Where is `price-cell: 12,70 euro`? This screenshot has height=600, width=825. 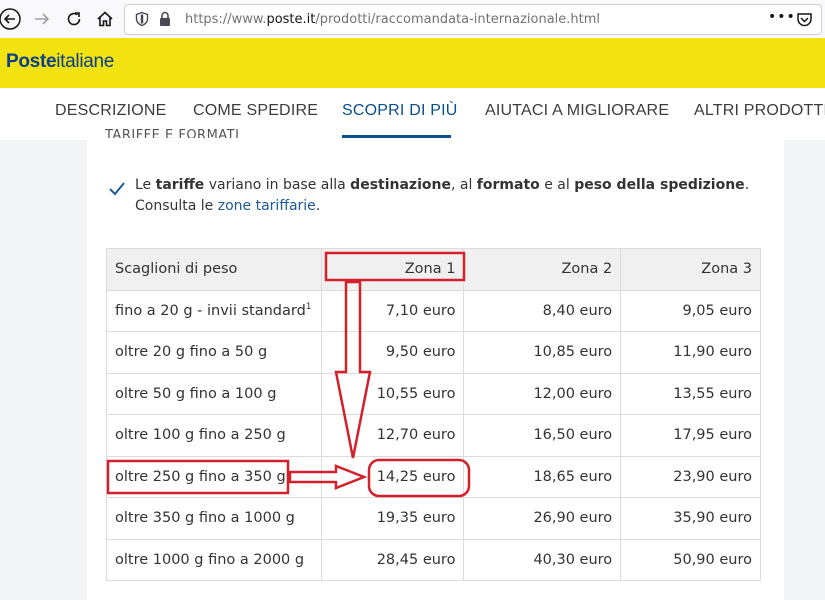 price-cell: 12,70 euro is located at coordinates (392, 435).